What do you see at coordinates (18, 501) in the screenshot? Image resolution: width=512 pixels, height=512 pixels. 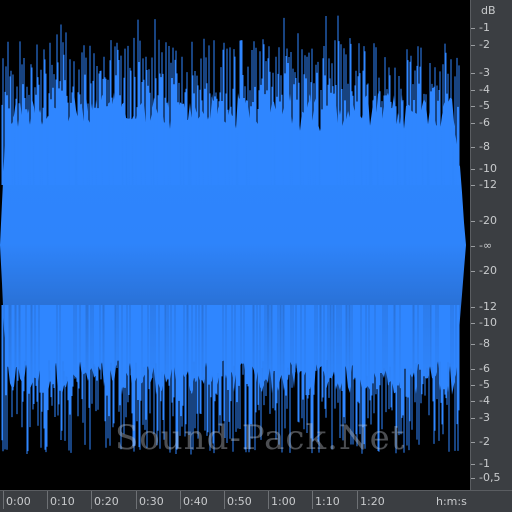 I see `time-label: 0:00` at bounding box center [18, 501].